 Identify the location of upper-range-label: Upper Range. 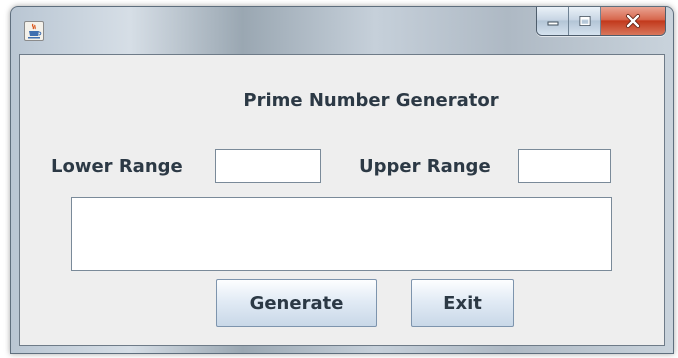
(425, 166).